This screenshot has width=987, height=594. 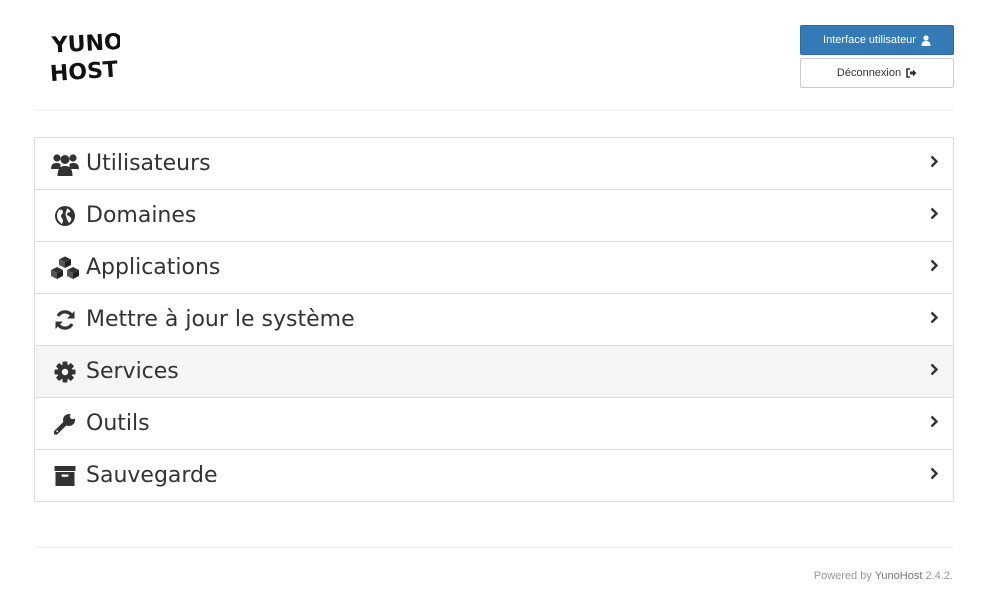 I want to click on user-interface-button: Interface utilisateur, so click(x=877, y=40).